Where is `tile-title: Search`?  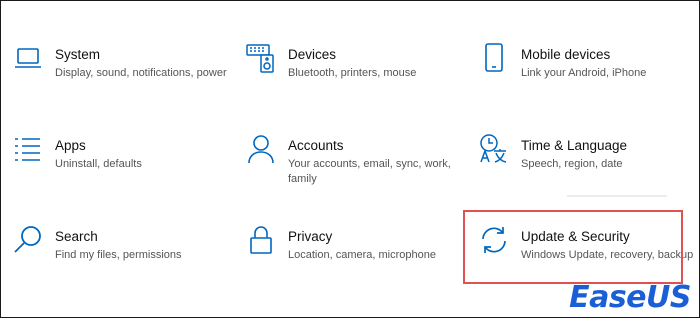 tile-title: Search is located at coordinates (76, 236).